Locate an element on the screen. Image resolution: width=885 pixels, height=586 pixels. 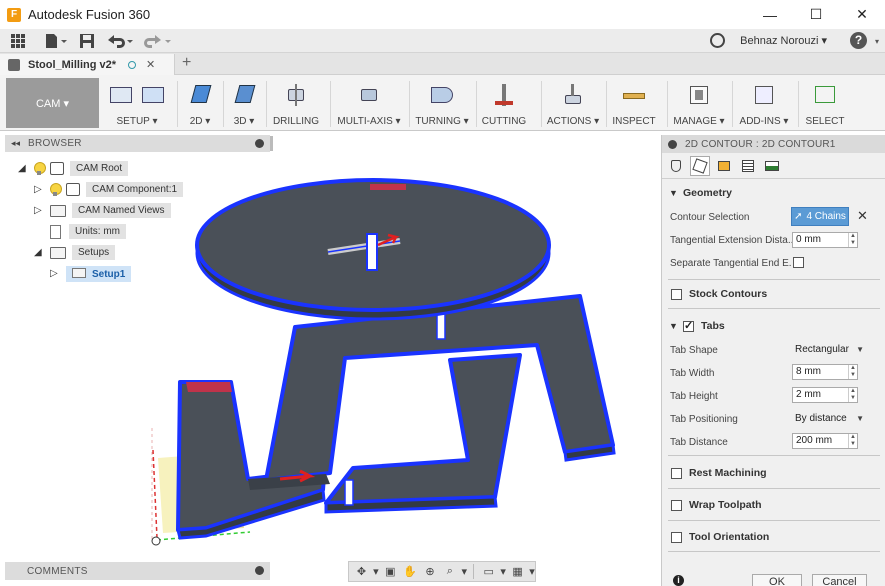
tree-item-units: Units: mm is located at coordinates (88, 231).